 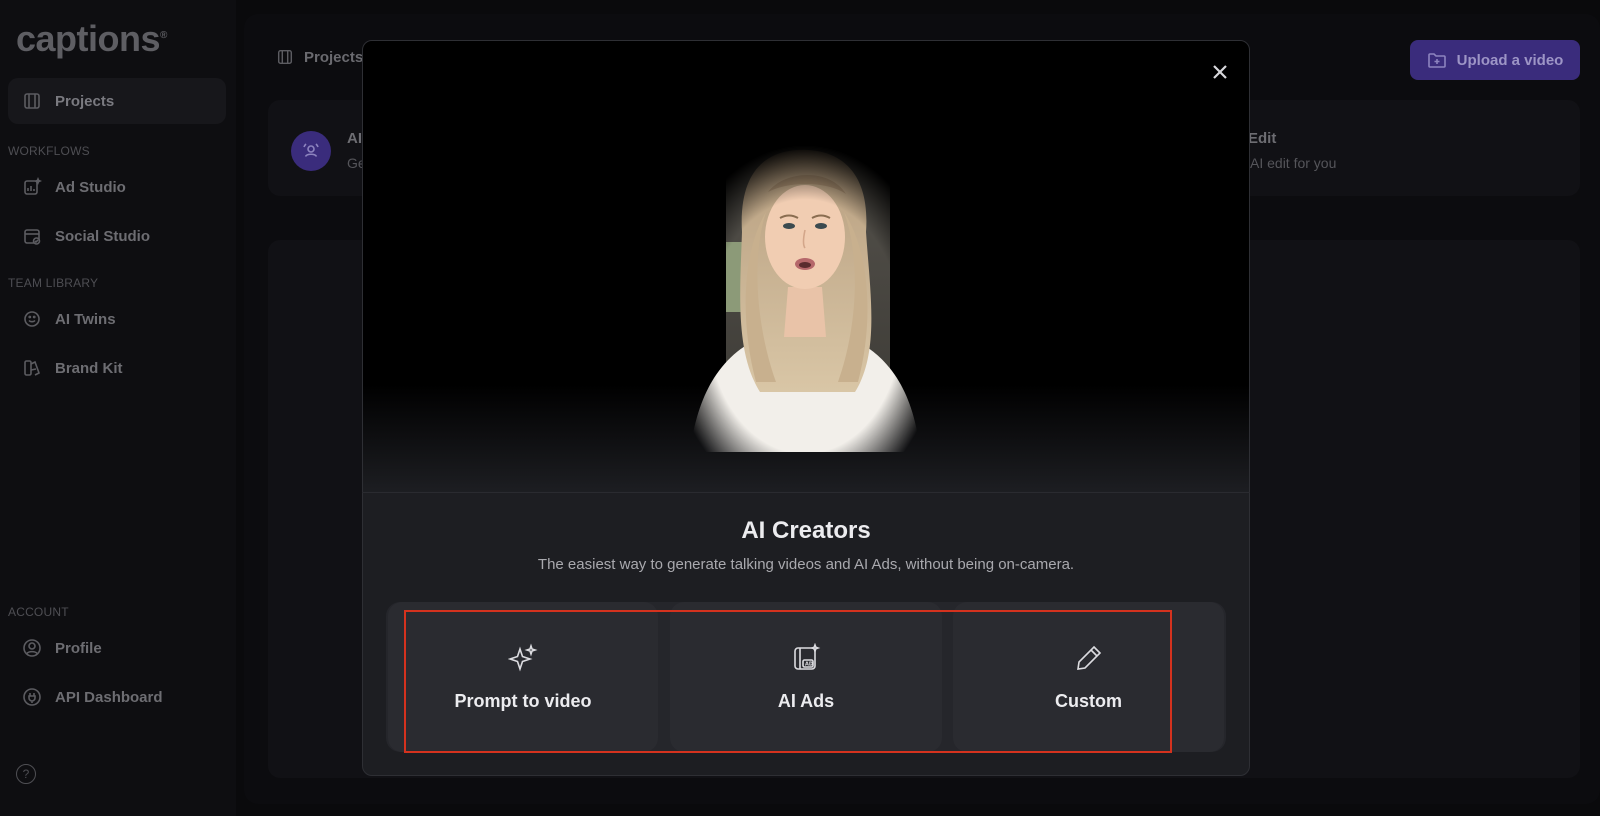 I want to click on sidebar-item-label: Ad Studio, so click(x=90, y=187).